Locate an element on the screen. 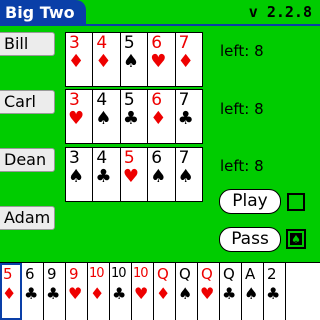 The image size is (320, 320). empty-checkbox-icon is located at coordinates (296, 202).